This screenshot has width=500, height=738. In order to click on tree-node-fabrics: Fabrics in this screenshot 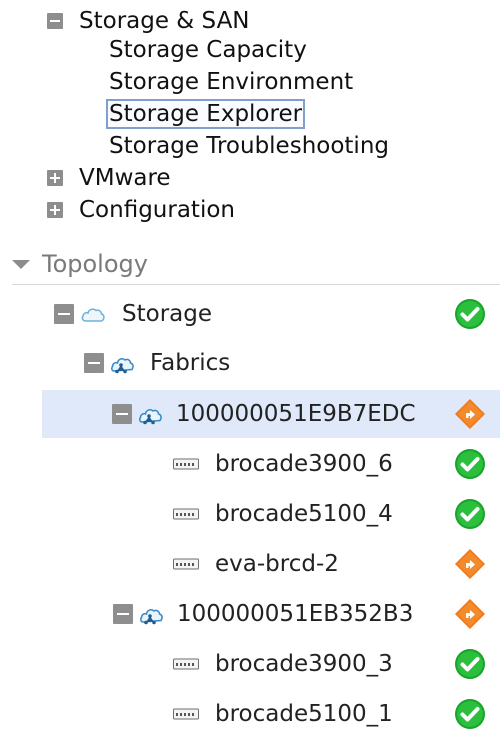, I will do `click(250, 363)`.